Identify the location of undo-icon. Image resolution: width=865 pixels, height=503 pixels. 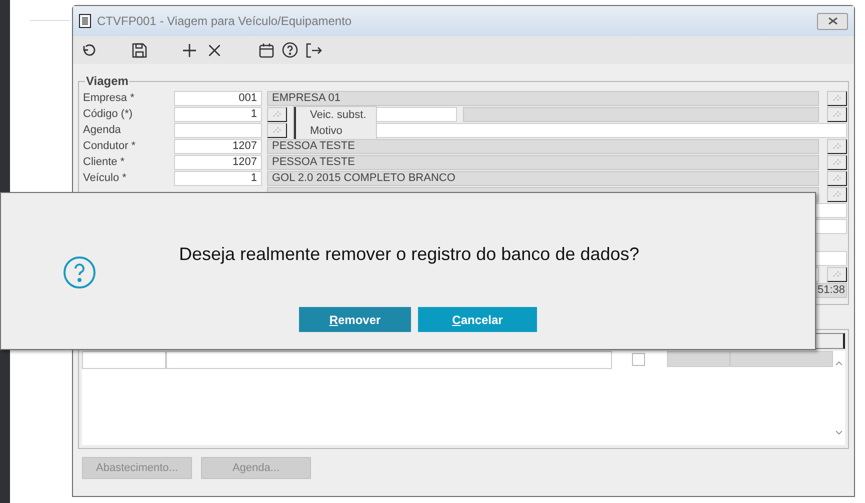
(89, 50).